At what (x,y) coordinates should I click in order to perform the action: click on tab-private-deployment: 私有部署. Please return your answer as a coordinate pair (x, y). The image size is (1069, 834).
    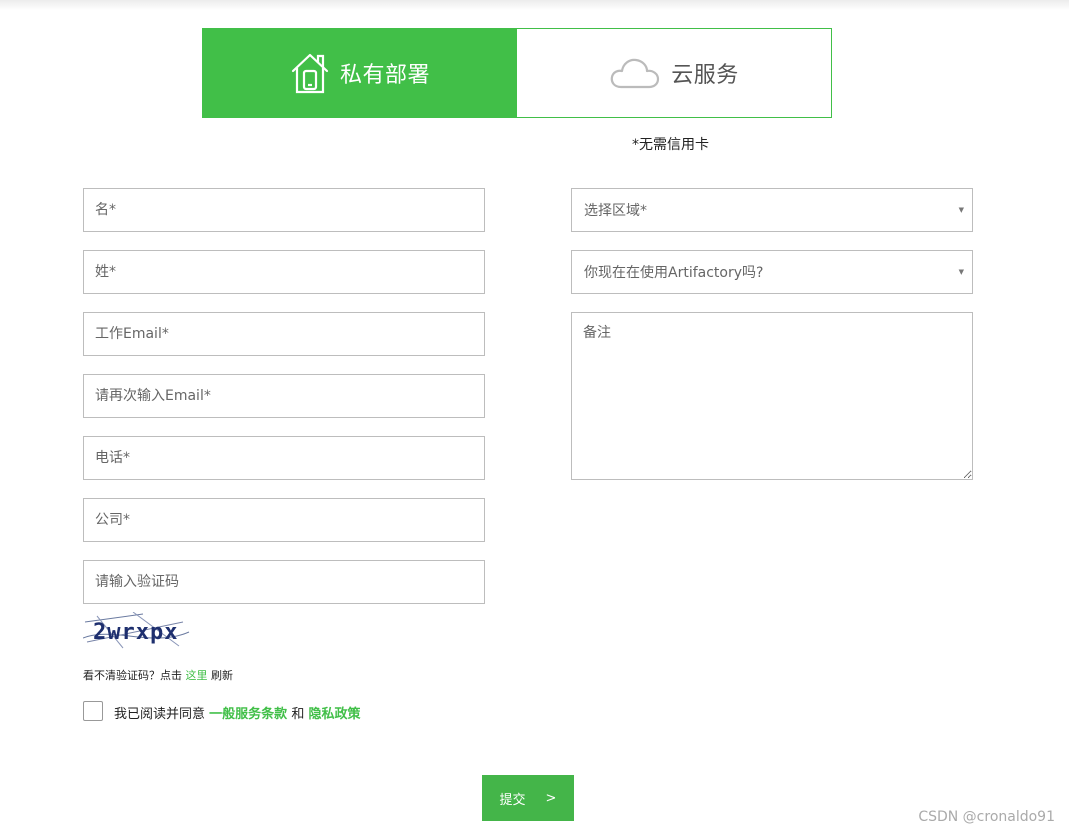
    Looking at the image, I should click on (360, 73).